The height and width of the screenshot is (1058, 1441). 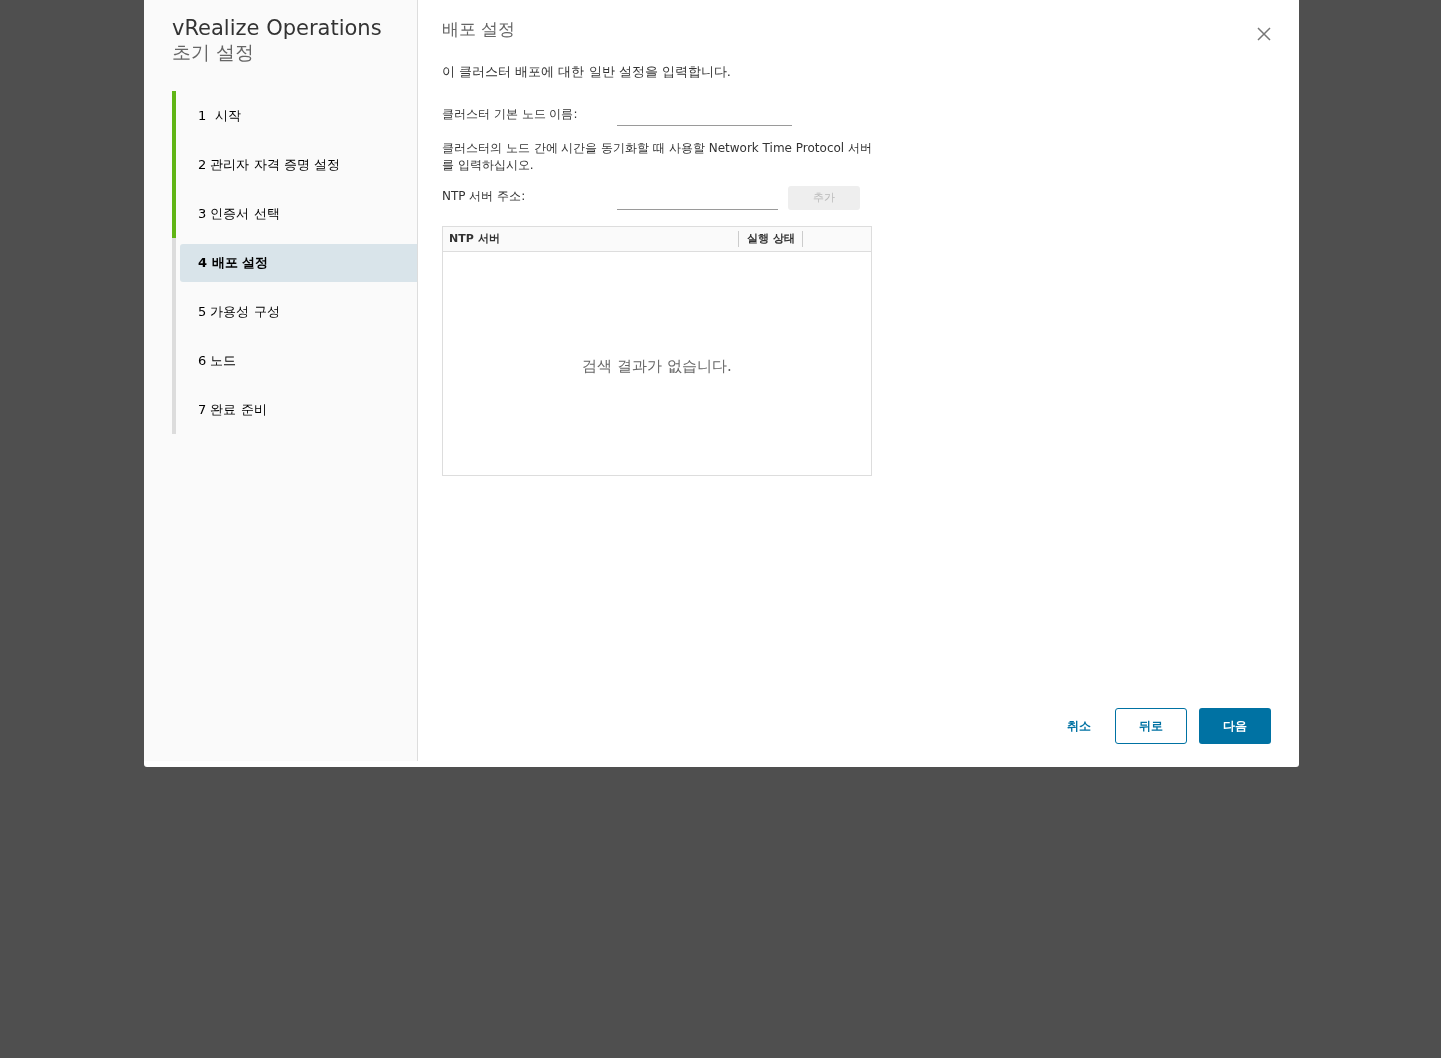 I want to click on step-item: 1 시작, so click(x=298, y=115).